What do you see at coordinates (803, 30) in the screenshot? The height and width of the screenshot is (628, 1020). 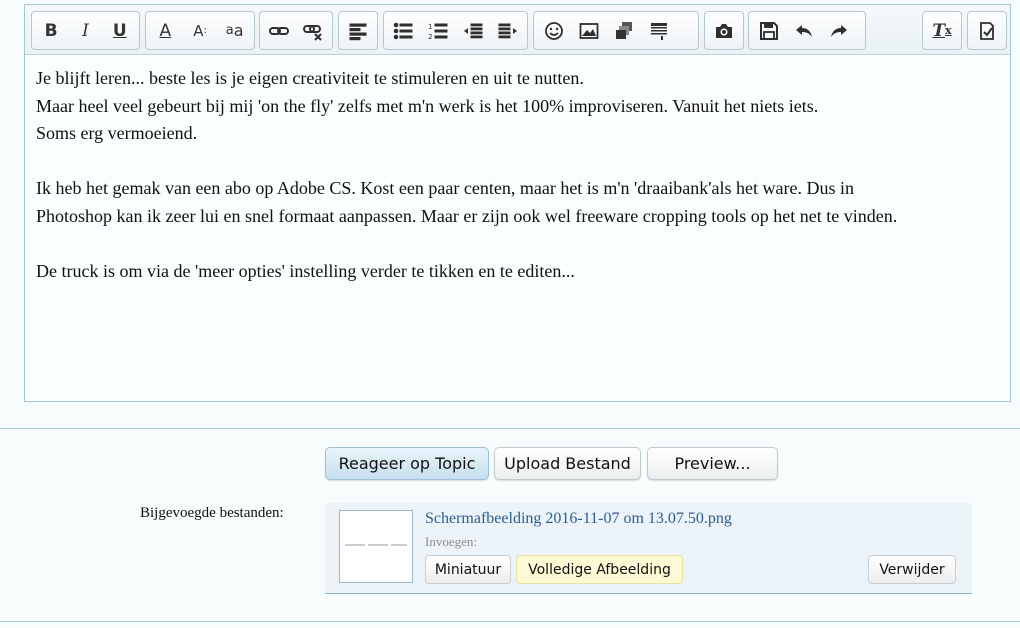 I see `undo-icon` at bounding box center [803, 30].